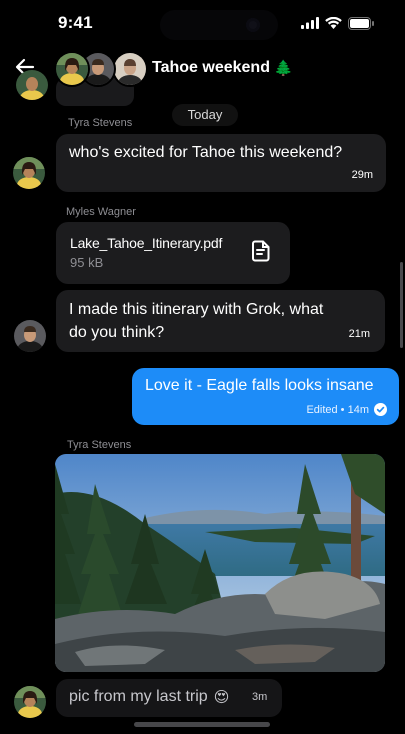 Image resolution: width=405 pixels, height=734 pixels. What do you see at coordinates (102, 69) in the screenshot?
I see `group-avatars` at bounding box center [102, 69].